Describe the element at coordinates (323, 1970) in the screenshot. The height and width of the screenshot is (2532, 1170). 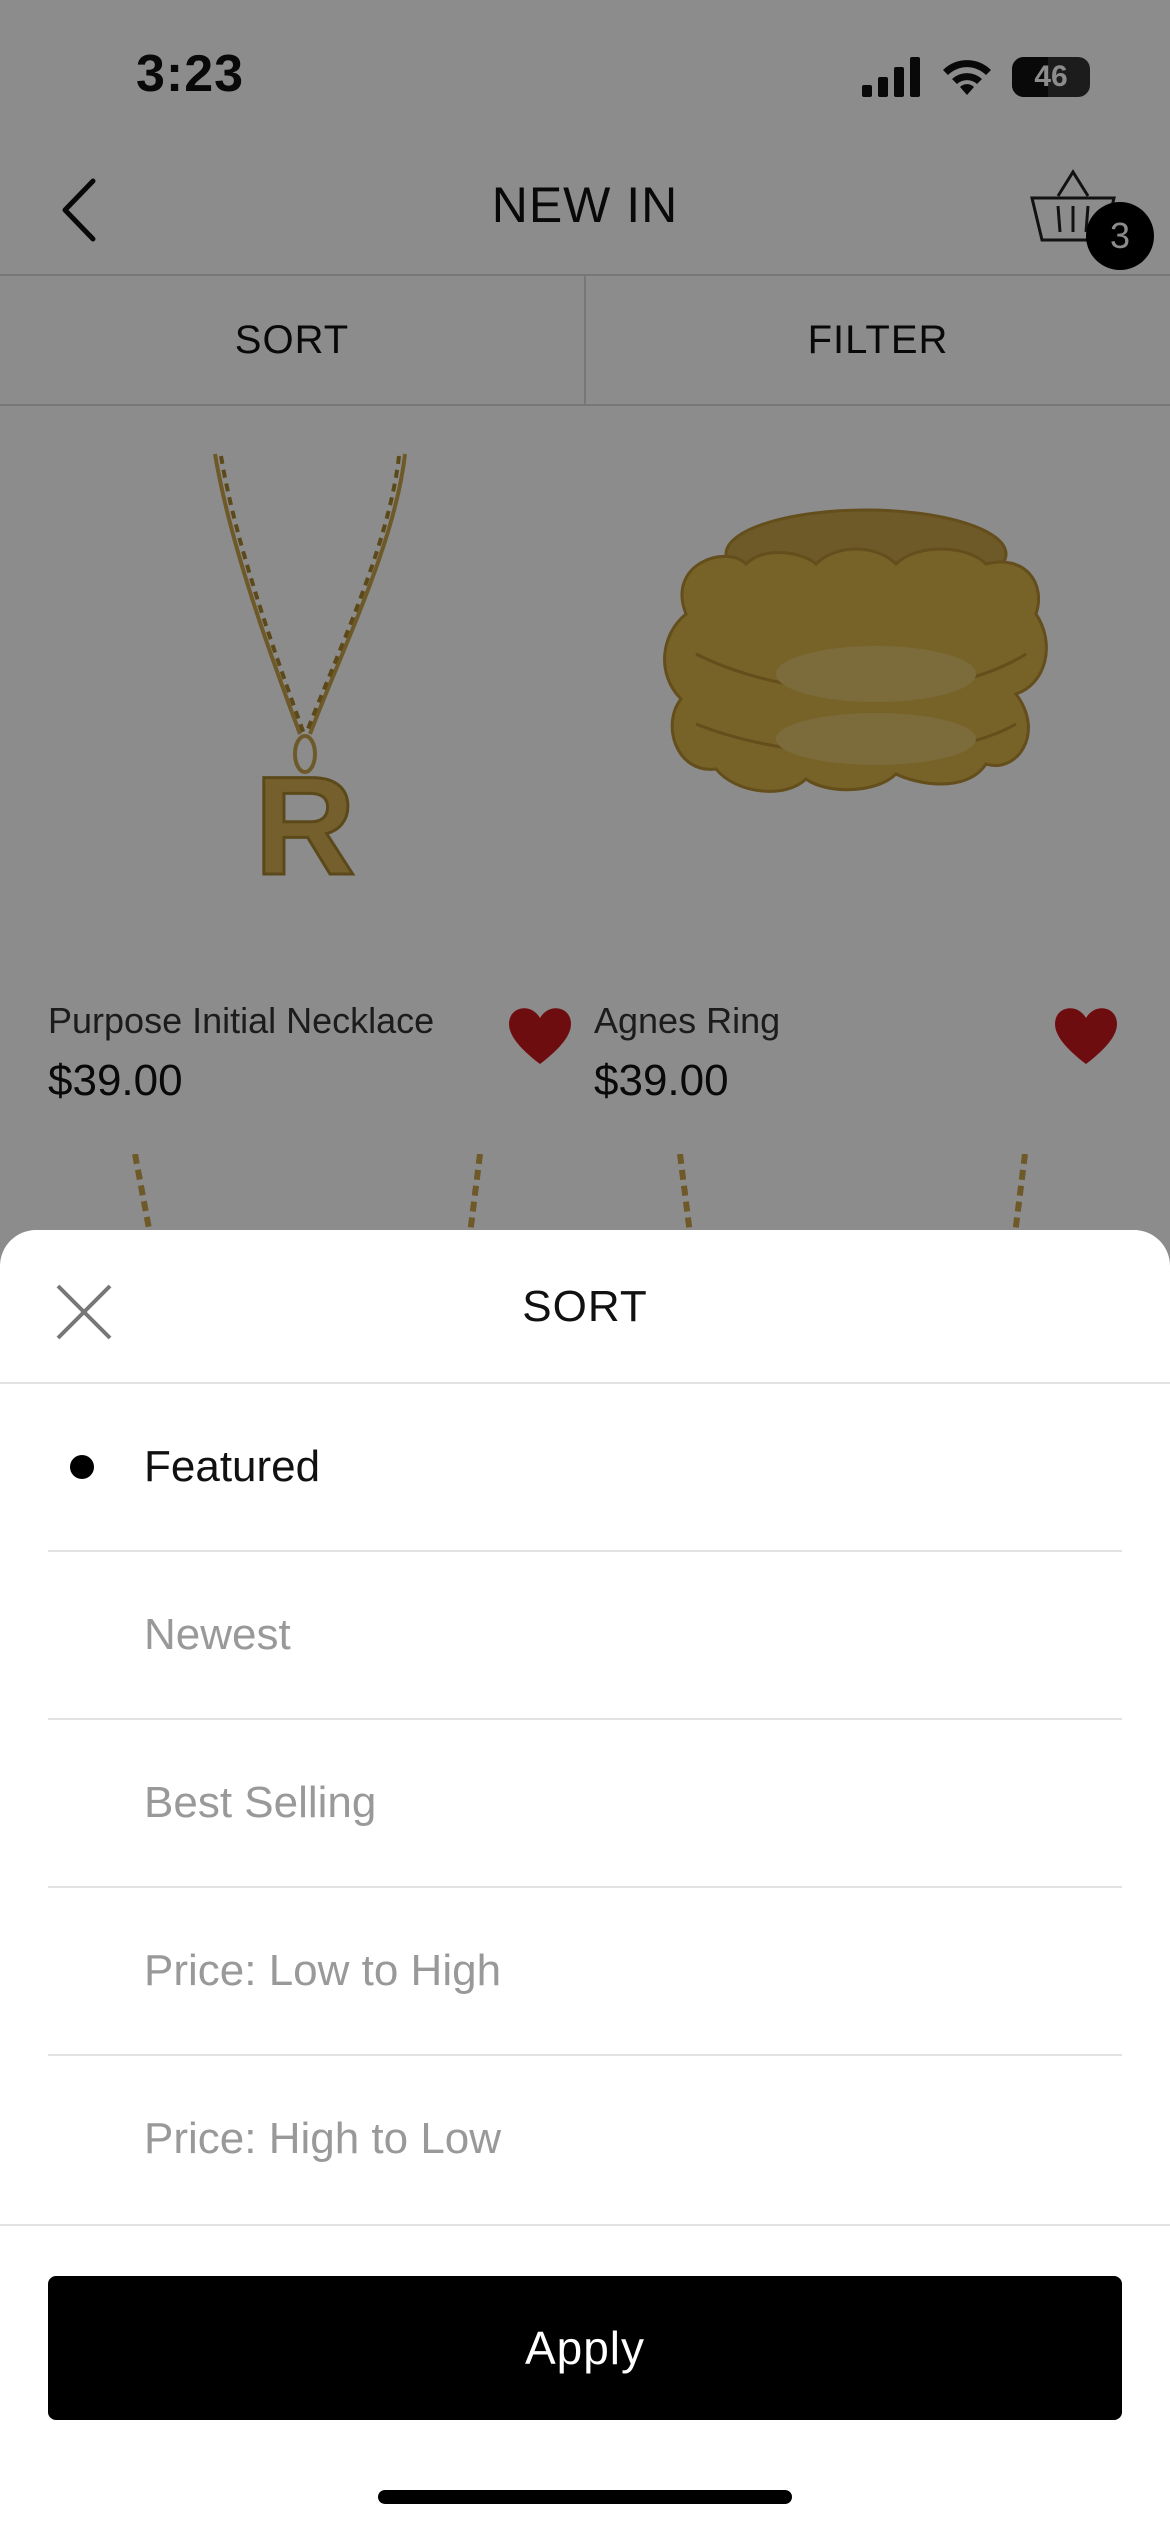
I see `sort-option-label: Price: Low to High` at that location.